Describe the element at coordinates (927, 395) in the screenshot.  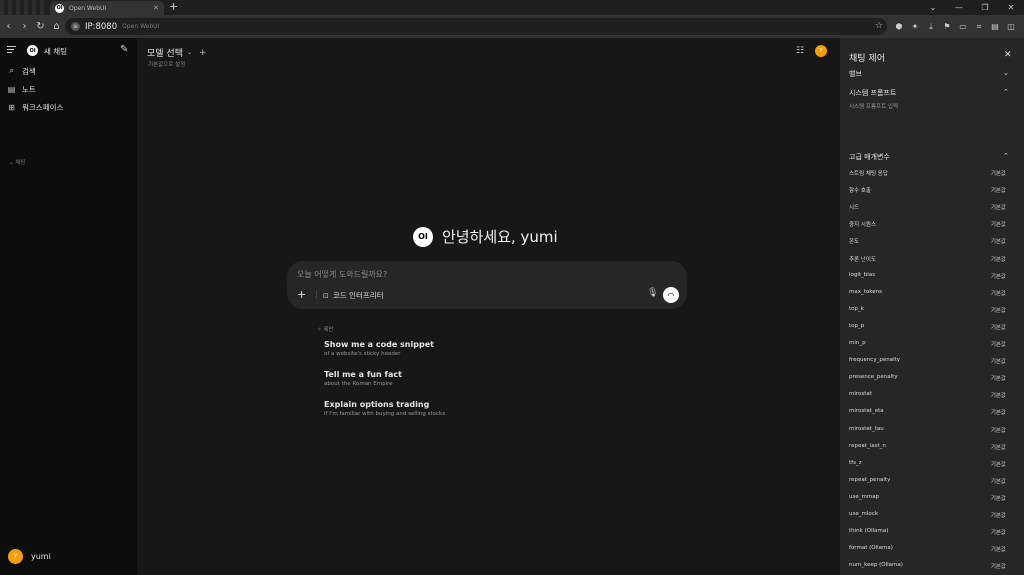
I see `param-row: mirostat 기본값` at that location.